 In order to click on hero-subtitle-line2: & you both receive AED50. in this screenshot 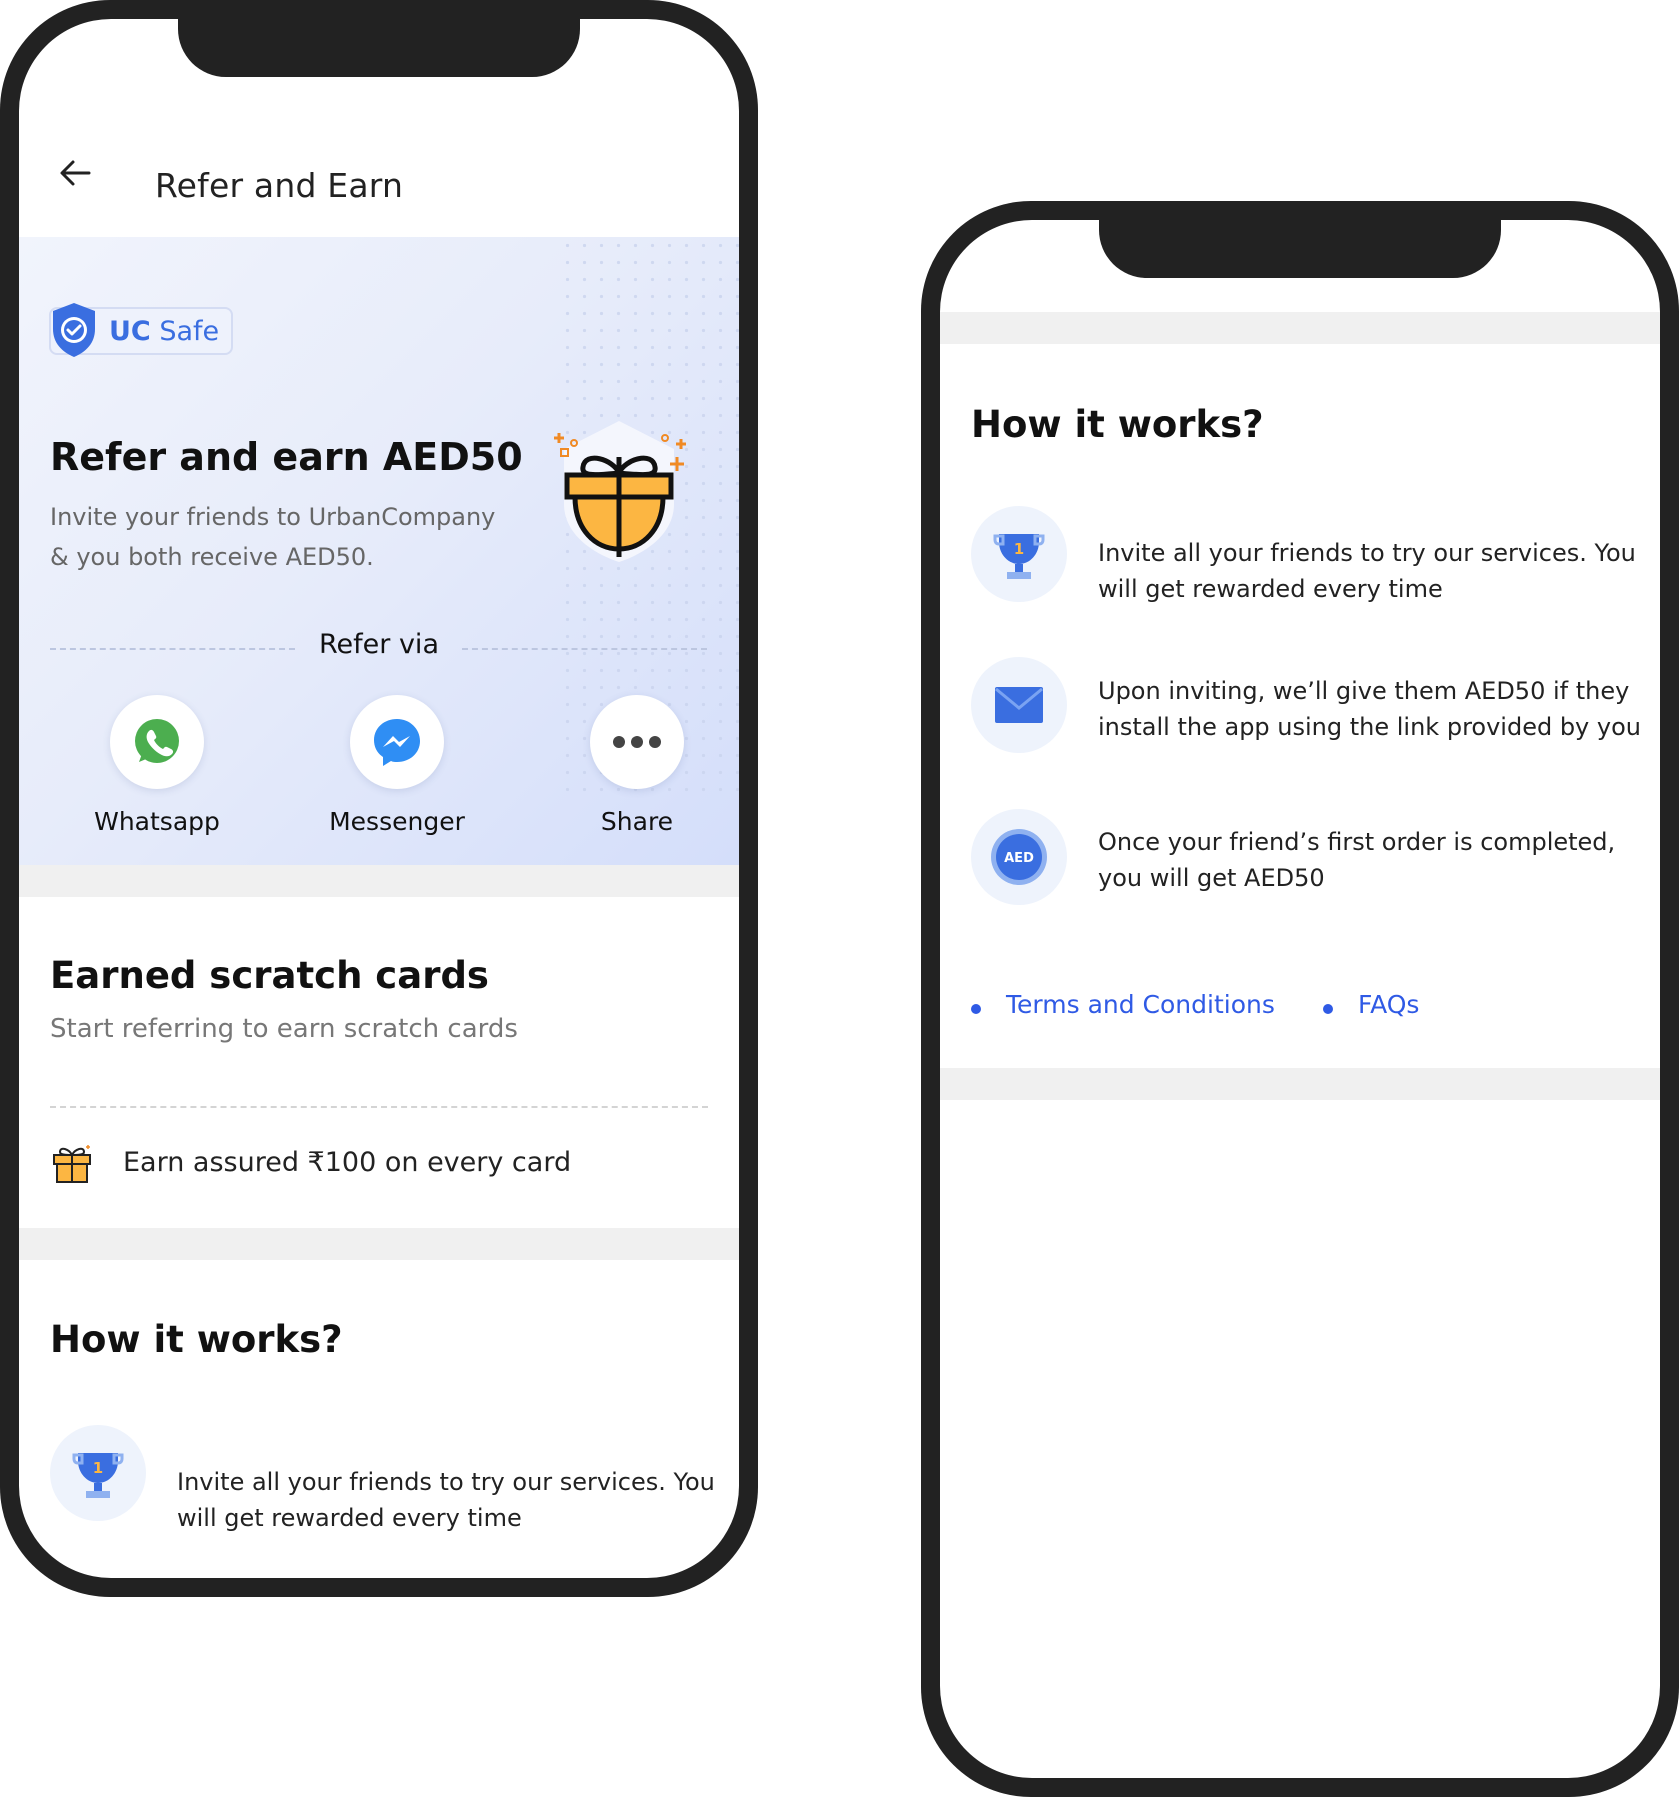, I will do `click(212, 557)`.